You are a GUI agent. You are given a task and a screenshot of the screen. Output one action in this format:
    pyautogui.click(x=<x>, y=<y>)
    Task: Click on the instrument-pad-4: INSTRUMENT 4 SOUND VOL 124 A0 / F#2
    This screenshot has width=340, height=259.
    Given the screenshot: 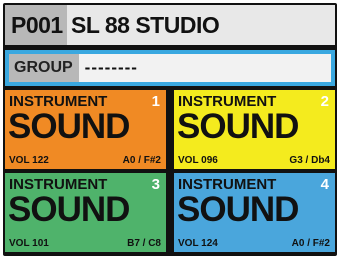 What is the action you would take?
    pyautogui.click(x=254, y=212)
    